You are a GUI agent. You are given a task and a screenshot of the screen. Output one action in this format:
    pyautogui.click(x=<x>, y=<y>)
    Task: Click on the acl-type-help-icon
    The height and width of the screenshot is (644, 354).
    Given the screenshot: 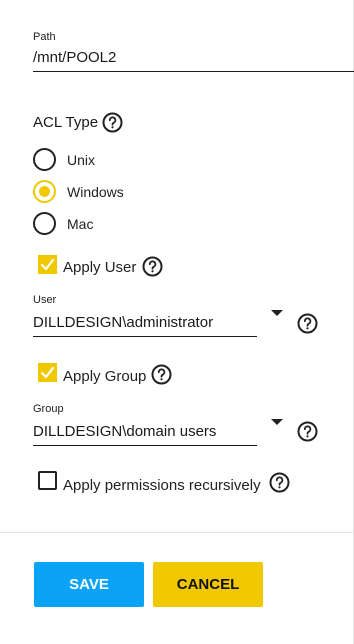 What is the action you would take?
    pyautogui.click(x=112, y=122)
    